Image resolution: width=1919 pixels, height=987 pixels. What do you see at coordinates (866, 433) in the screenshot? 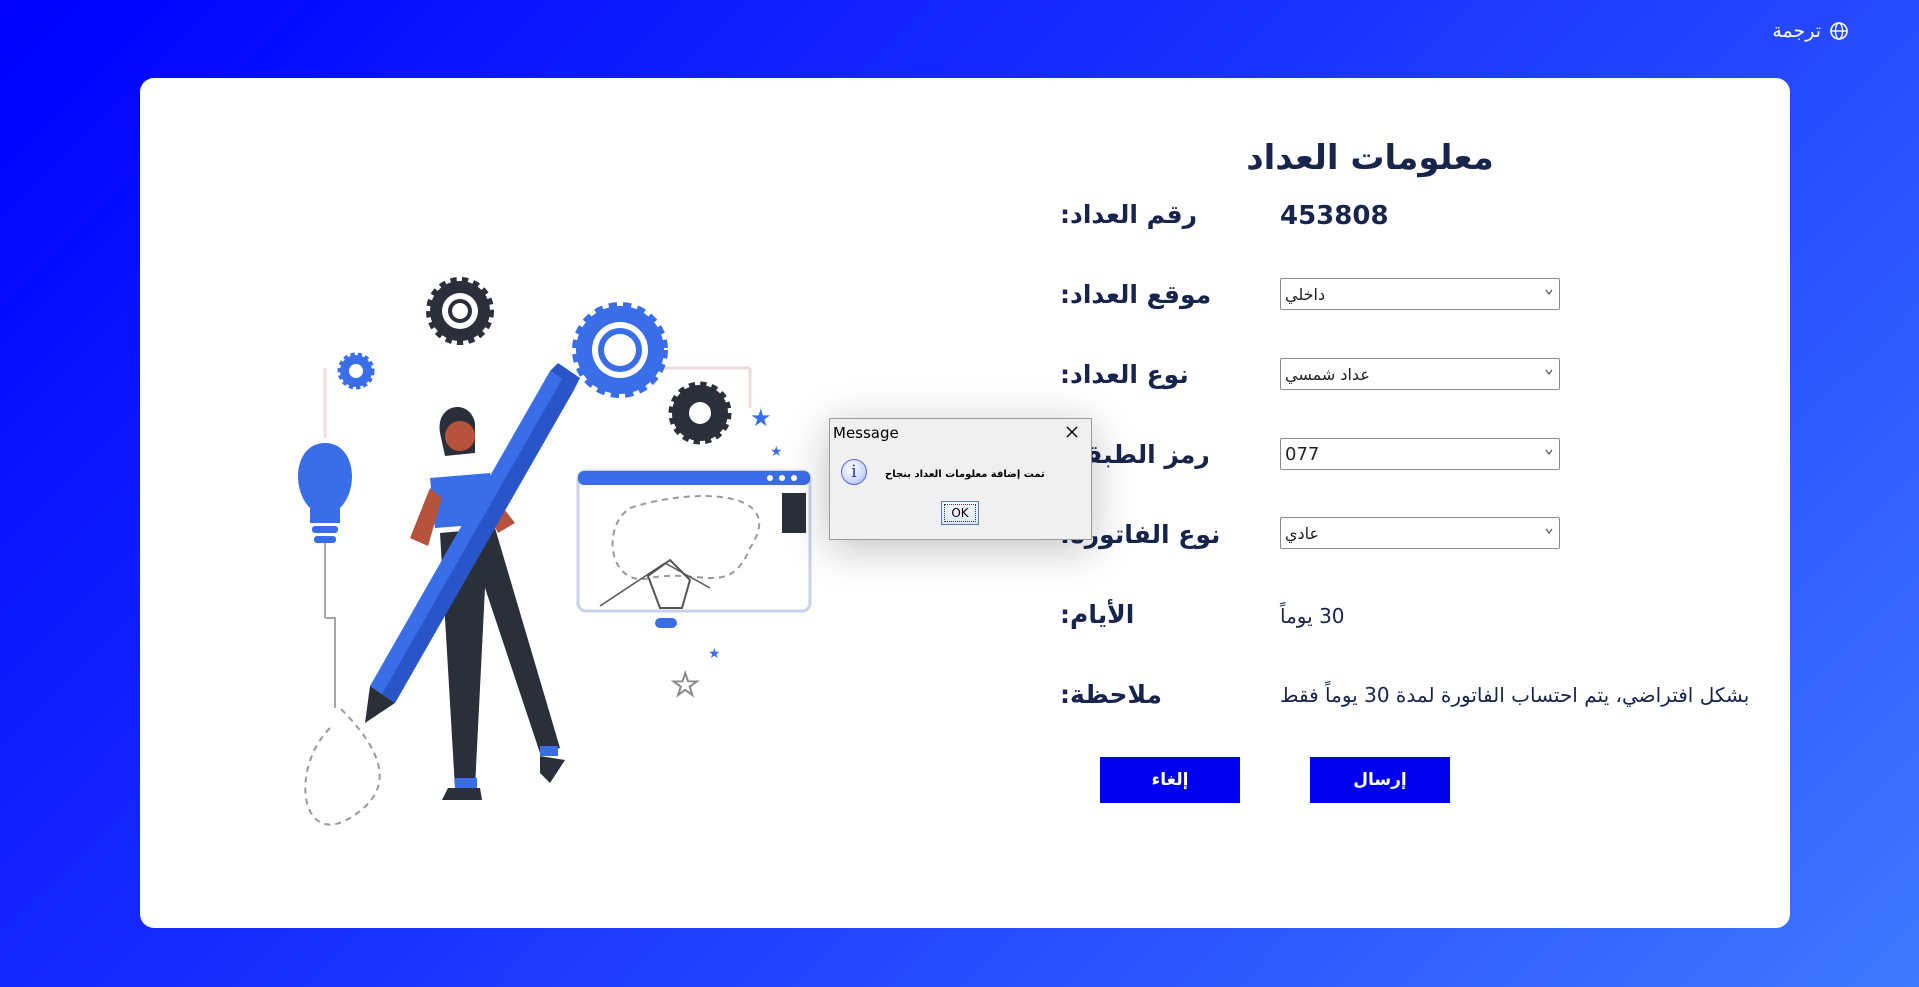
I see `dialog-title: Message` at bounding box center [866, 433].